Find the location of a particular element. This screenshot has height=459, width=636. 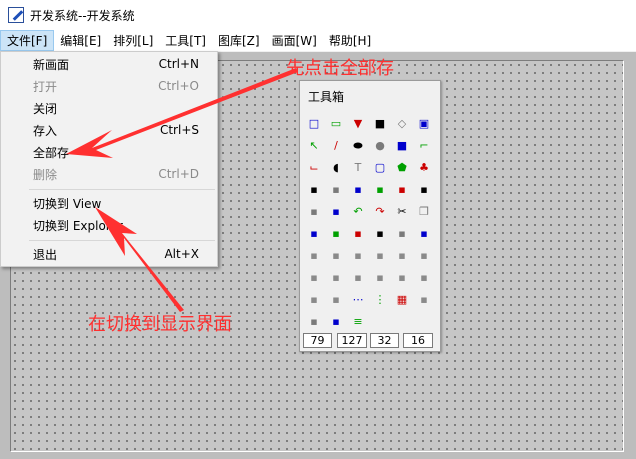

menu-item-new-screen: 新画面 Ctrl+N is located at coordinates (109, 64).